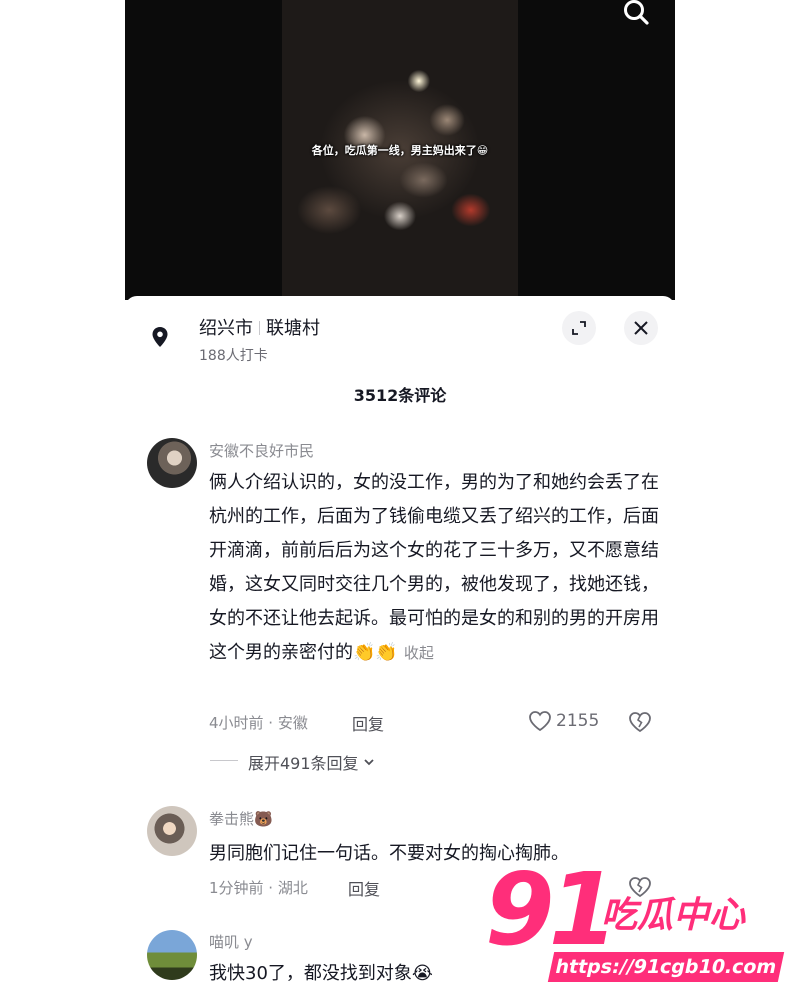  Describe the element at coordinates (540, 721) in the screenshot. I see `heart-icon` at that location.